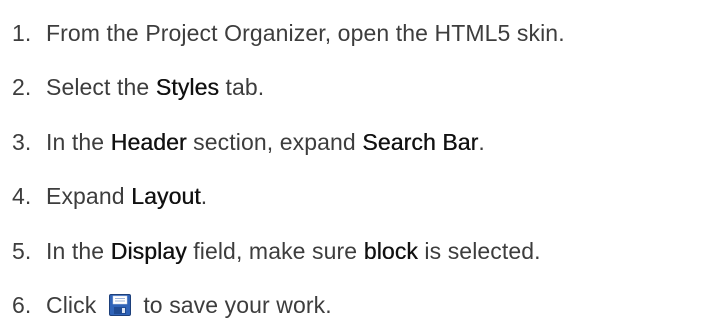 The width and height of the screenshot is (716, 335). Describe the element at coordinates (74, 305) in the screenshot. I see `step-text-plain: Click` at that location.